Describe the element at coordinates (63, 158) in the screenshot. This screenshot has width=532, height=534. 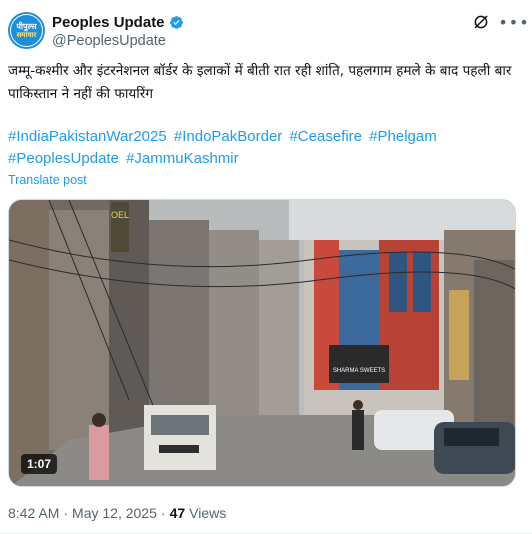
I see `hashtag-link: #PeoplesUpdate` at that location.